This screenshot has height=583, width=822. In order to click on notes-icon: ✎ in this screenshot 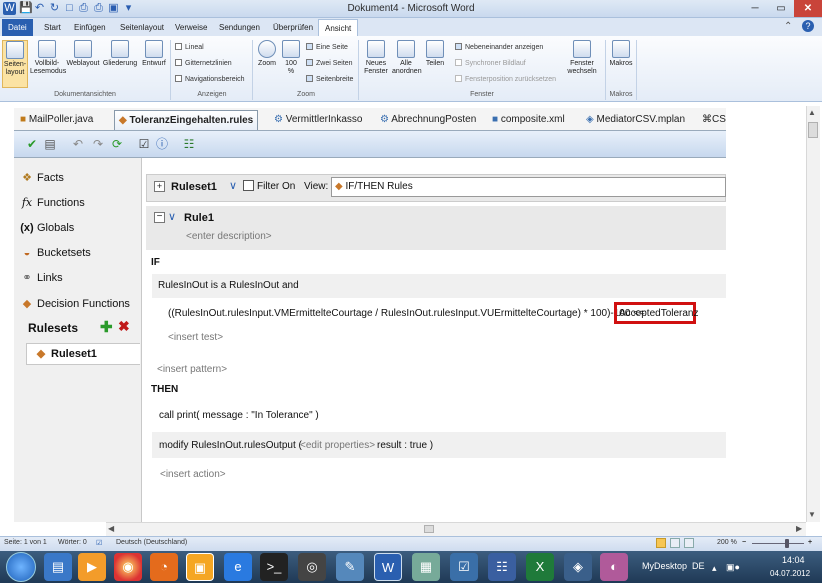, I will do `click(350, 567)`.